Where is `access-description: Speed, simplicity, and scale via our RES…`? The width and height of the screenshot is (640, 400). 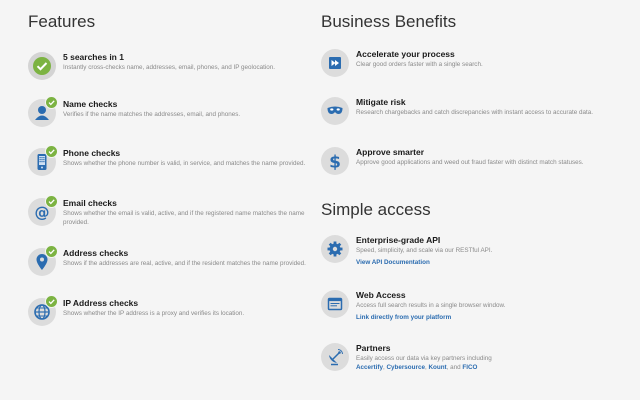 access-description: Speed, simplicity, and scale via our RES… is located at coordinates (424, 250).